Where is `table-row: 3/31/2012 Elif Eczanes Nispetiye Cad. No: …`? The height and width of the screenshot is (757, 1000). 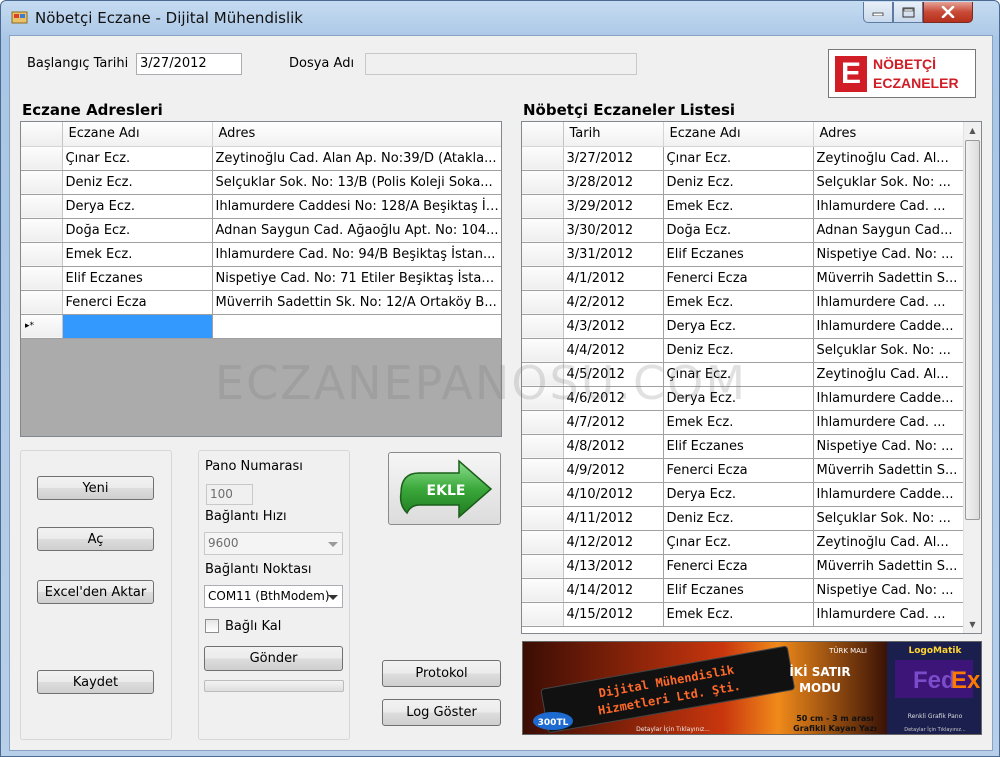 table-row: 3/31/2012 Elif Eczanes Nispetiye Cad. No: … is located at coordinates (743, 254).